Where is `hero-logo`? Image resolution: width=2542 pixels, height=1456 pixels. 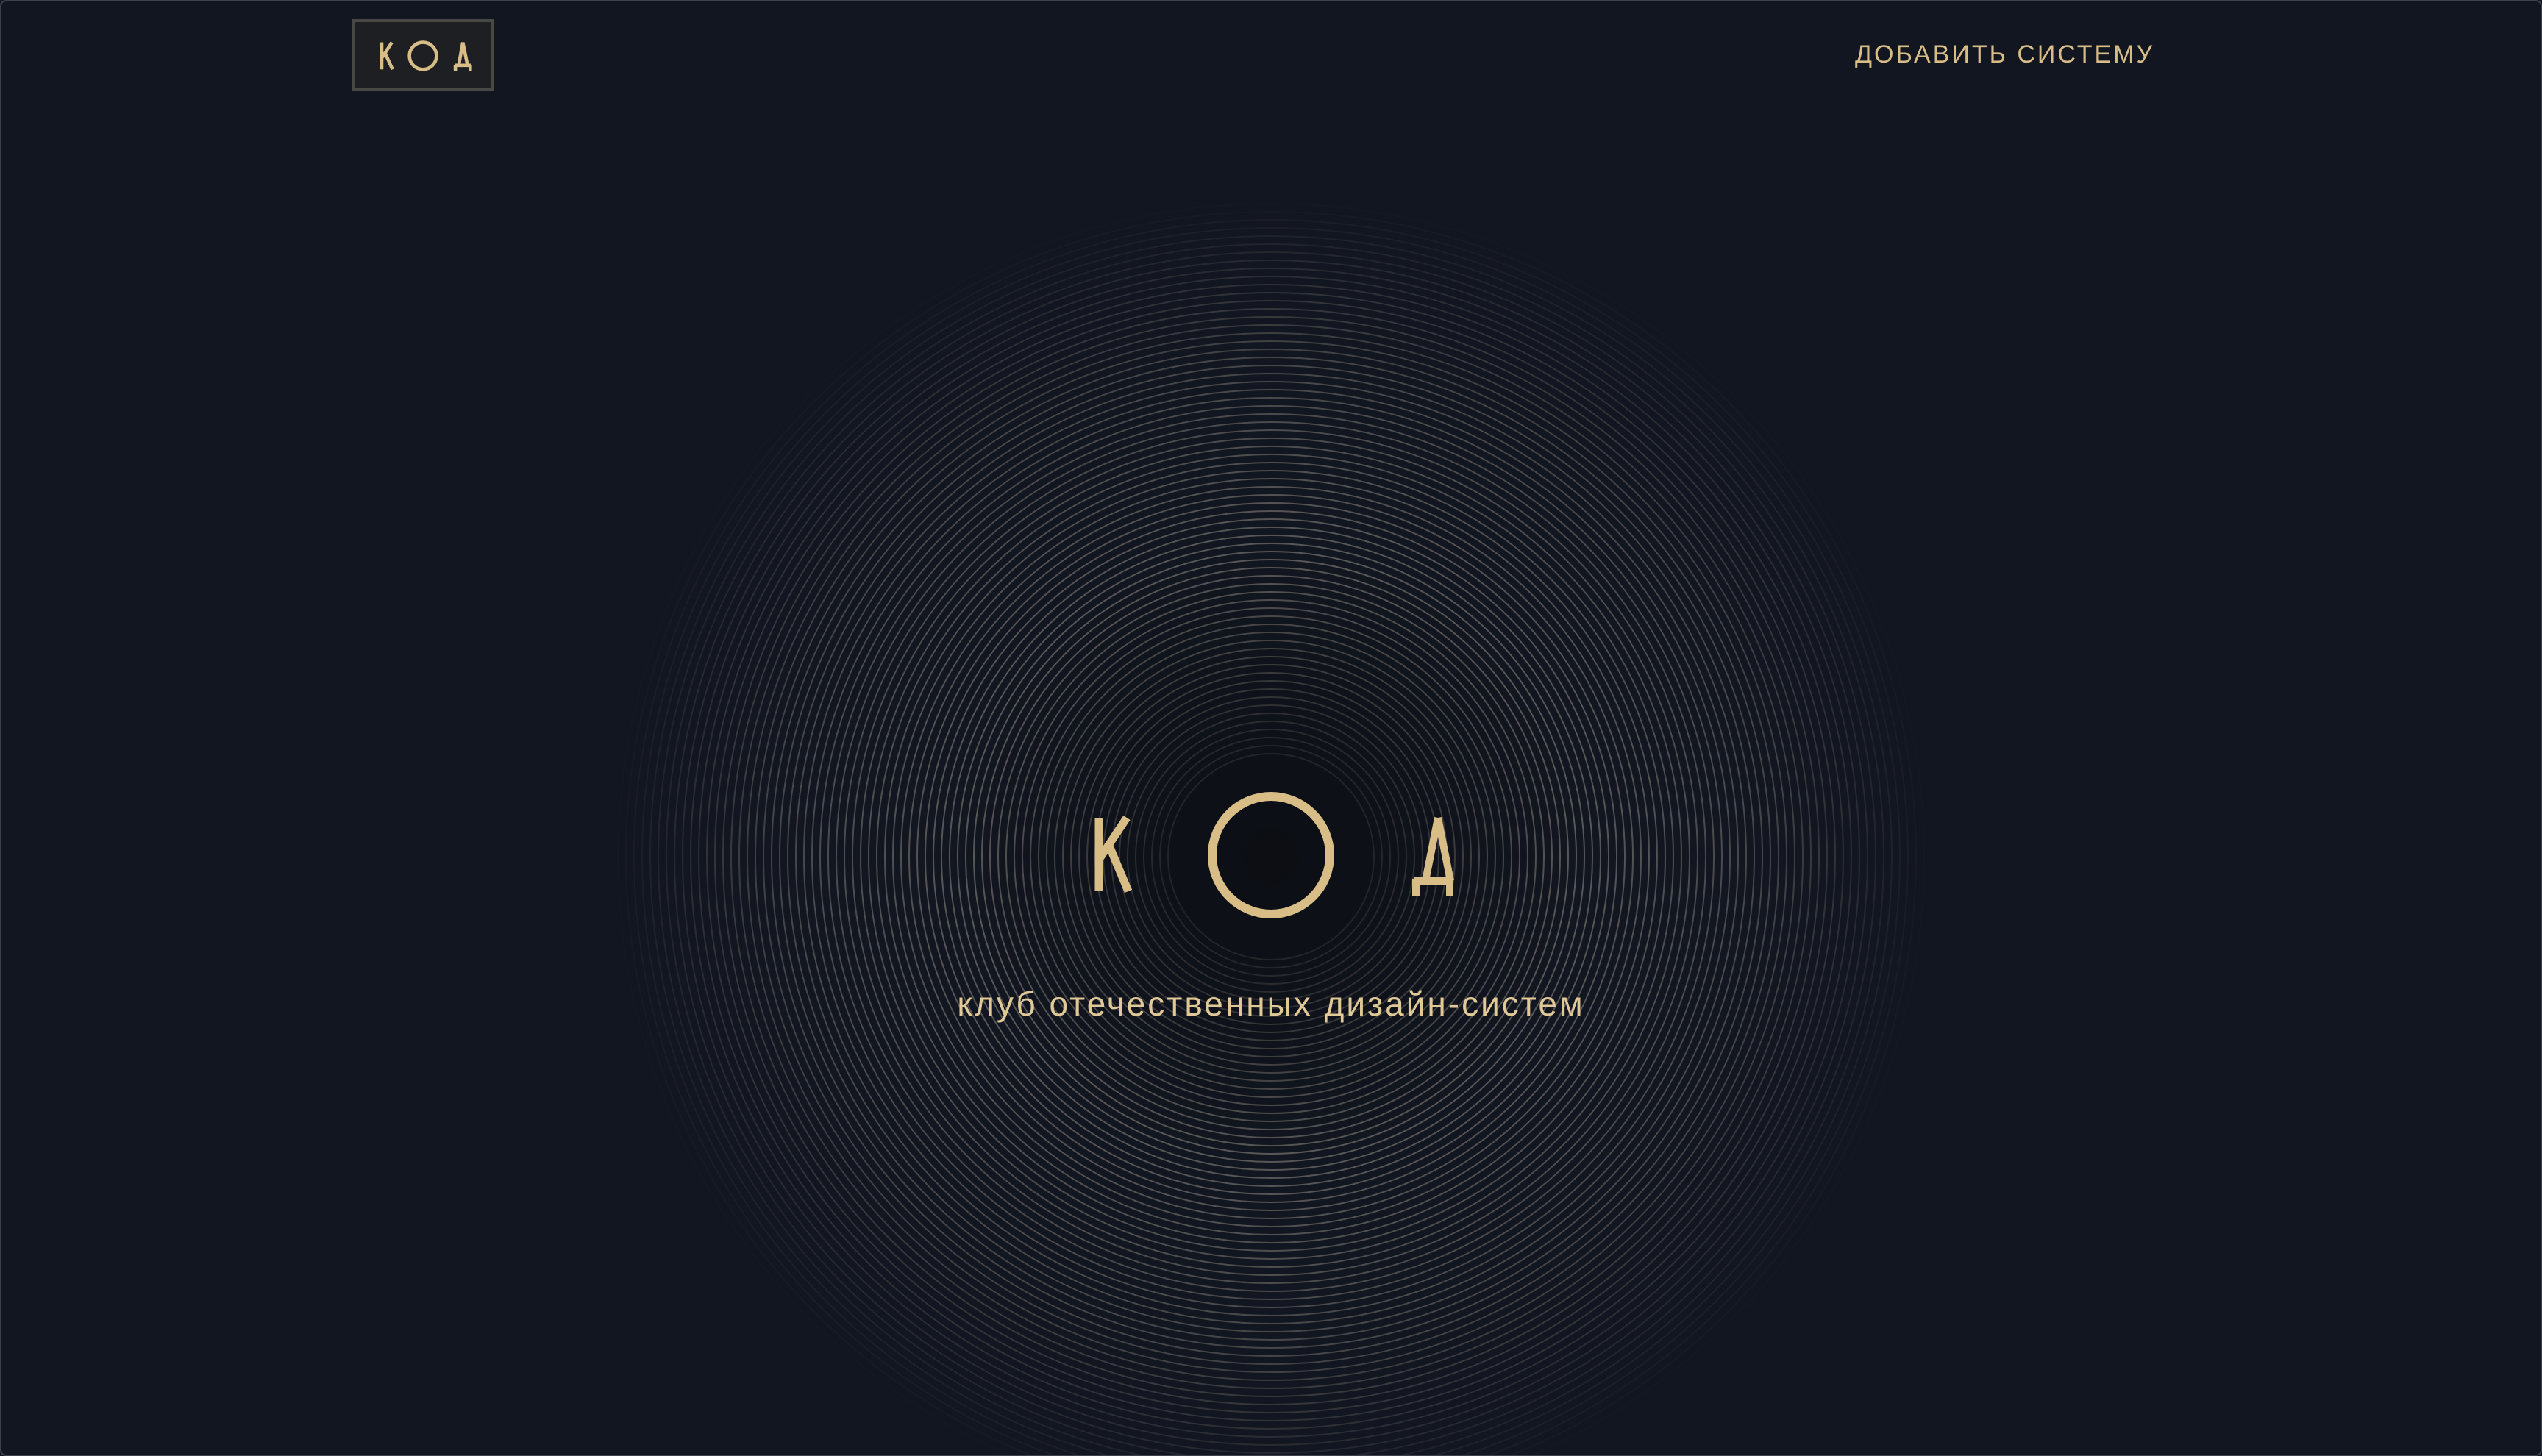 hero-logo is located at coordinates (1272, 853).